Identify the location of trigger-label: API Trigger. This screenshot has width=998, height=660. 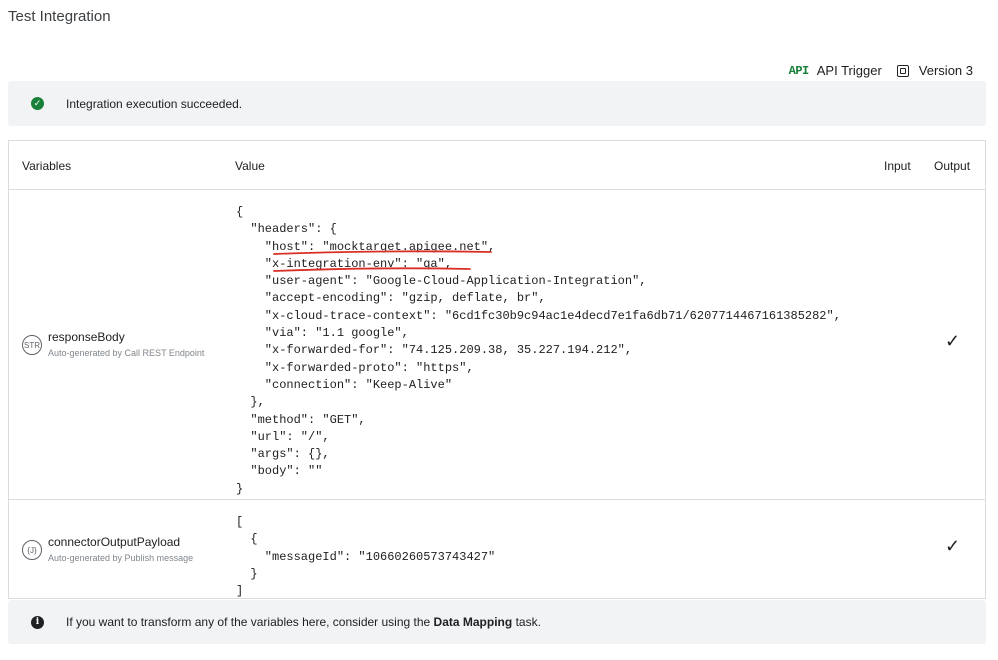
(849, 70).